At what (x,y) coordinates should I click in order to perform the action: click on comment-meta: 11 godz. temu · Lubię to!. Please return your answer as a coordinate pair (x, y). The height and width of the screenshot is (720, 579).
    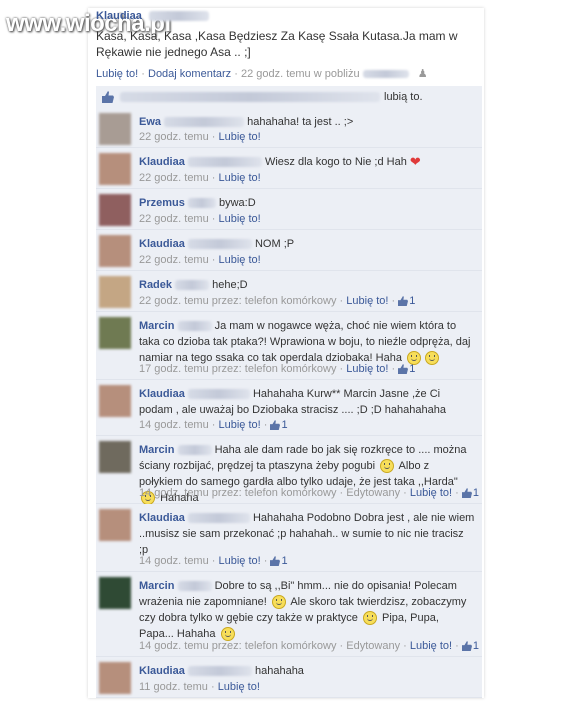
    Looking at the image, I should click on (199, 687).